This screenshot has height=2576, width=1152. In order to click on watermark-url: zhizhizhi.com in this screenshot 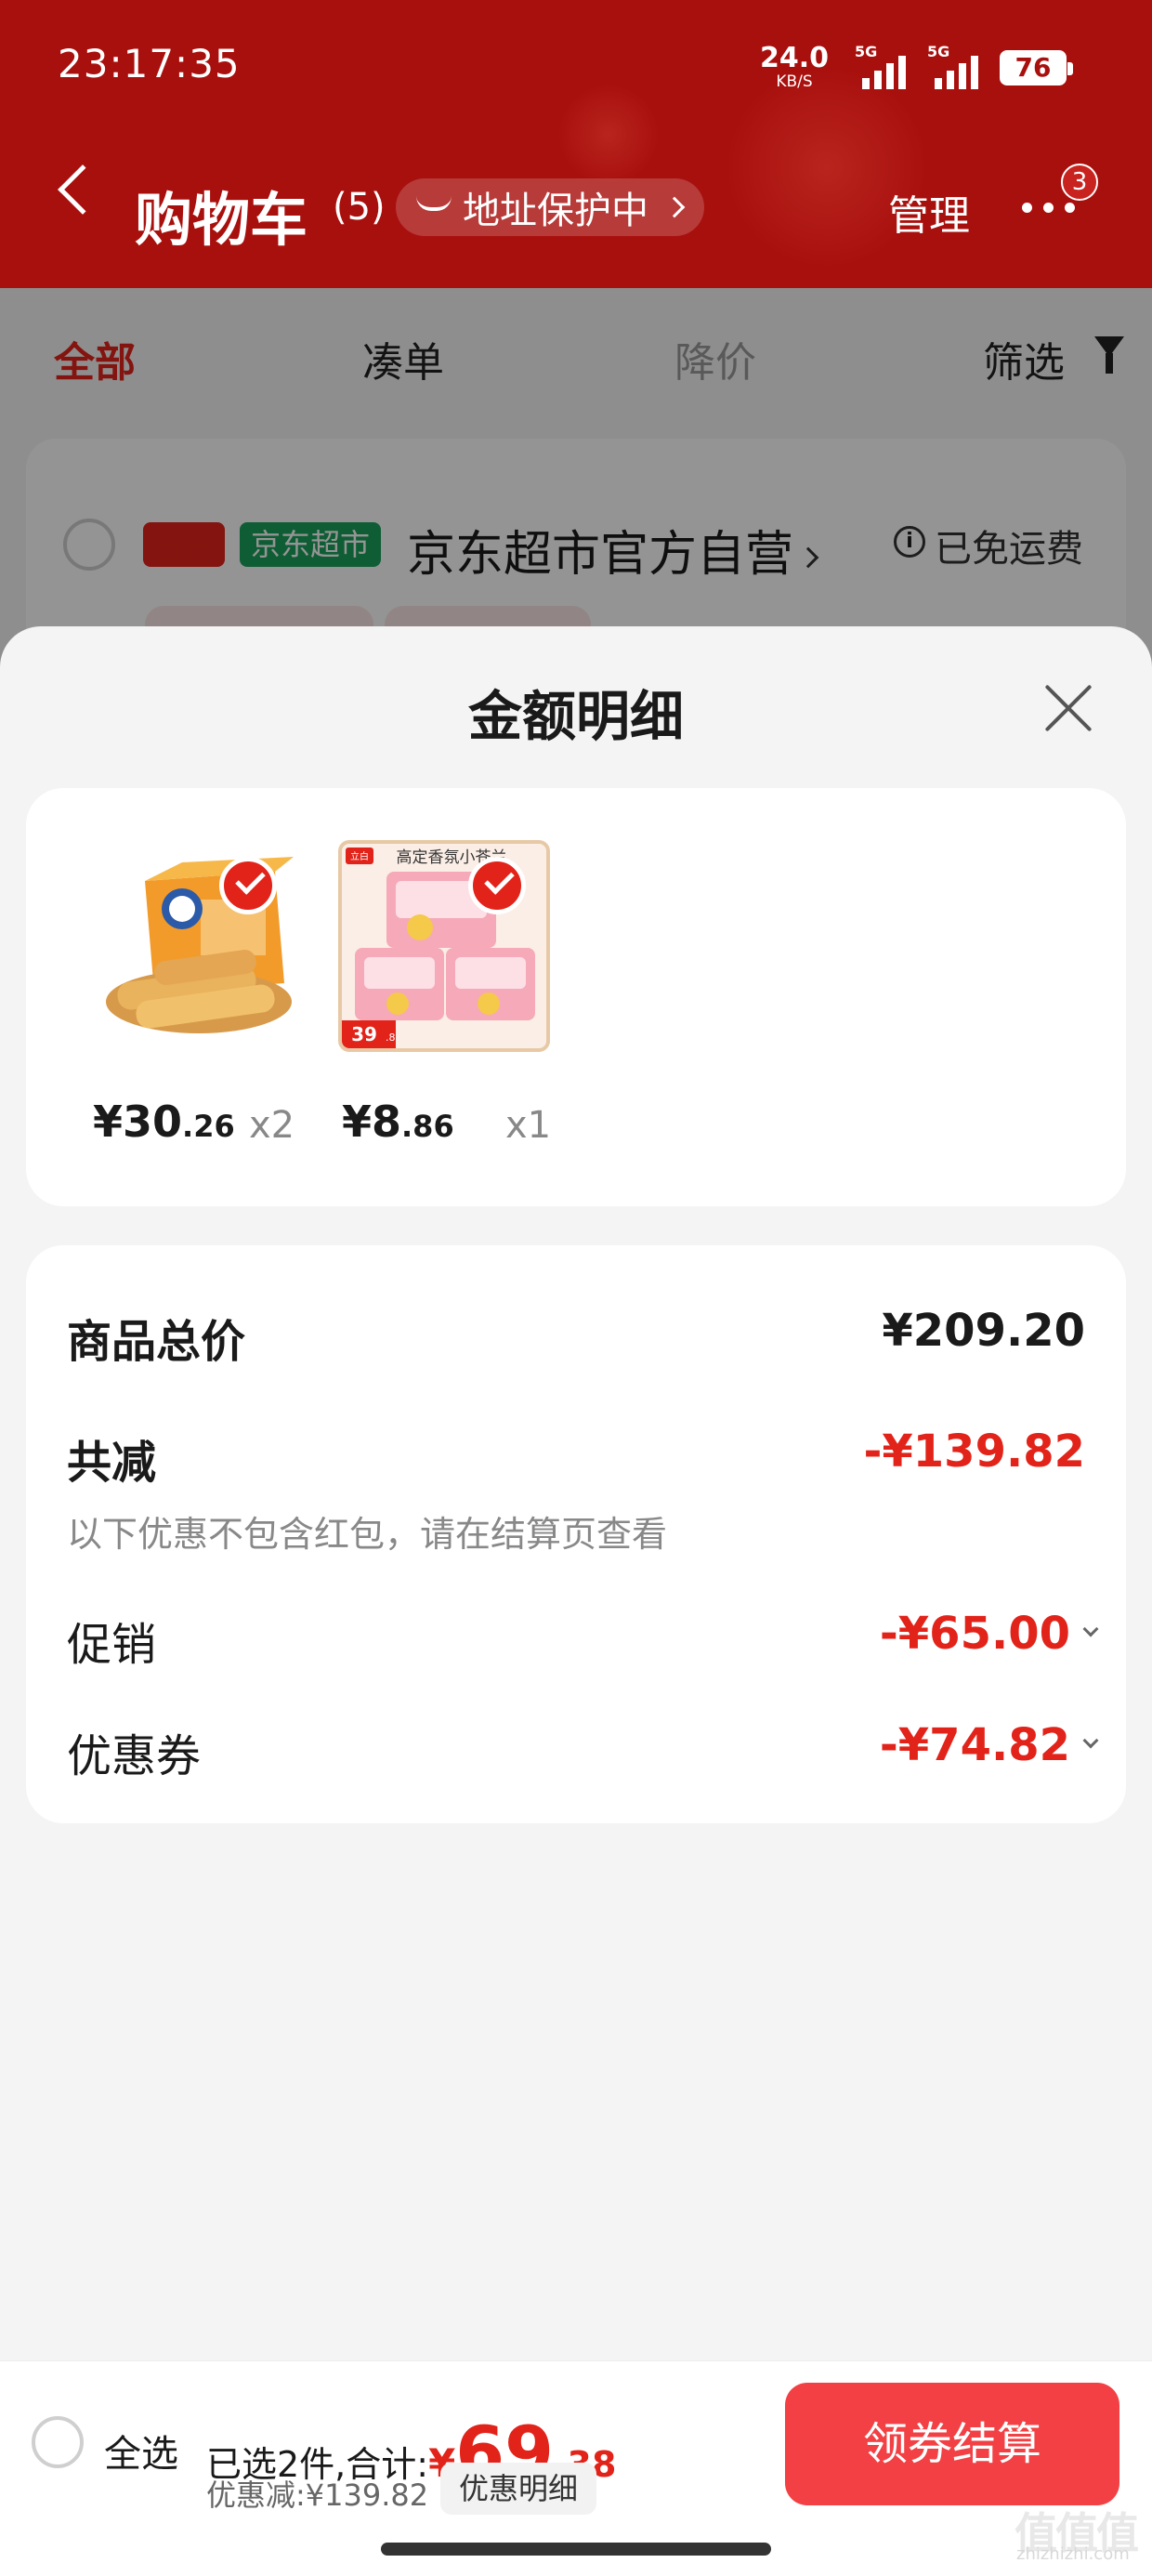, I will do `click(1073, 2554)`.